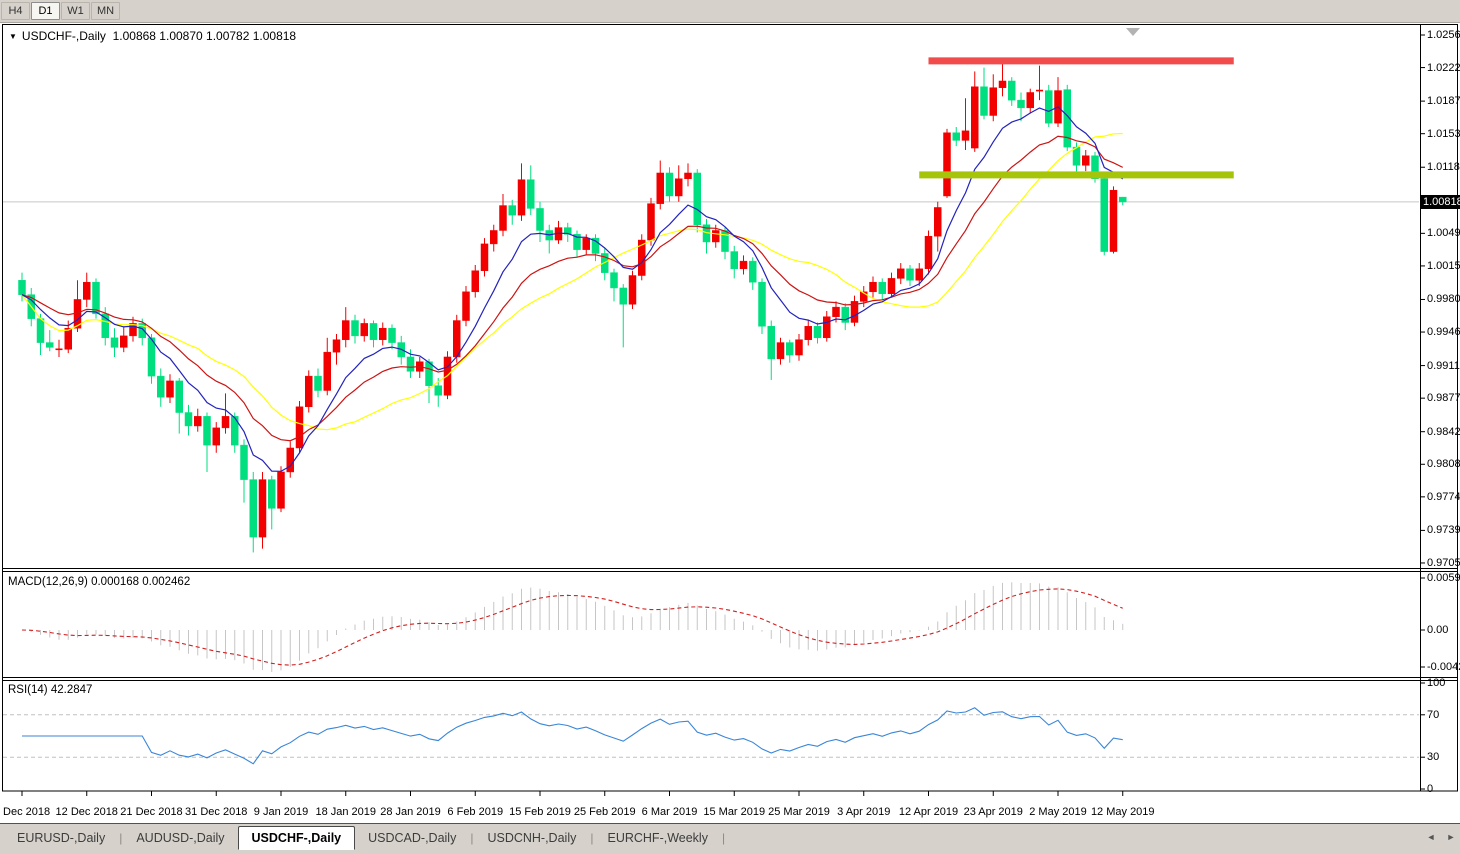  Describe the element at coordinates (1443, 578) in the screenshot. I see `macd-axis-label: 0.00597` at that location.